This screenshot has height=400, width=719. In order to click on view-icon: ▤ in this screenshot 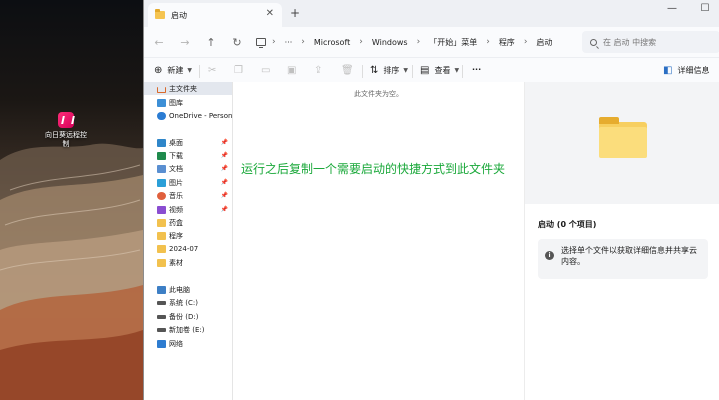, I will do `click(425, 70)`.